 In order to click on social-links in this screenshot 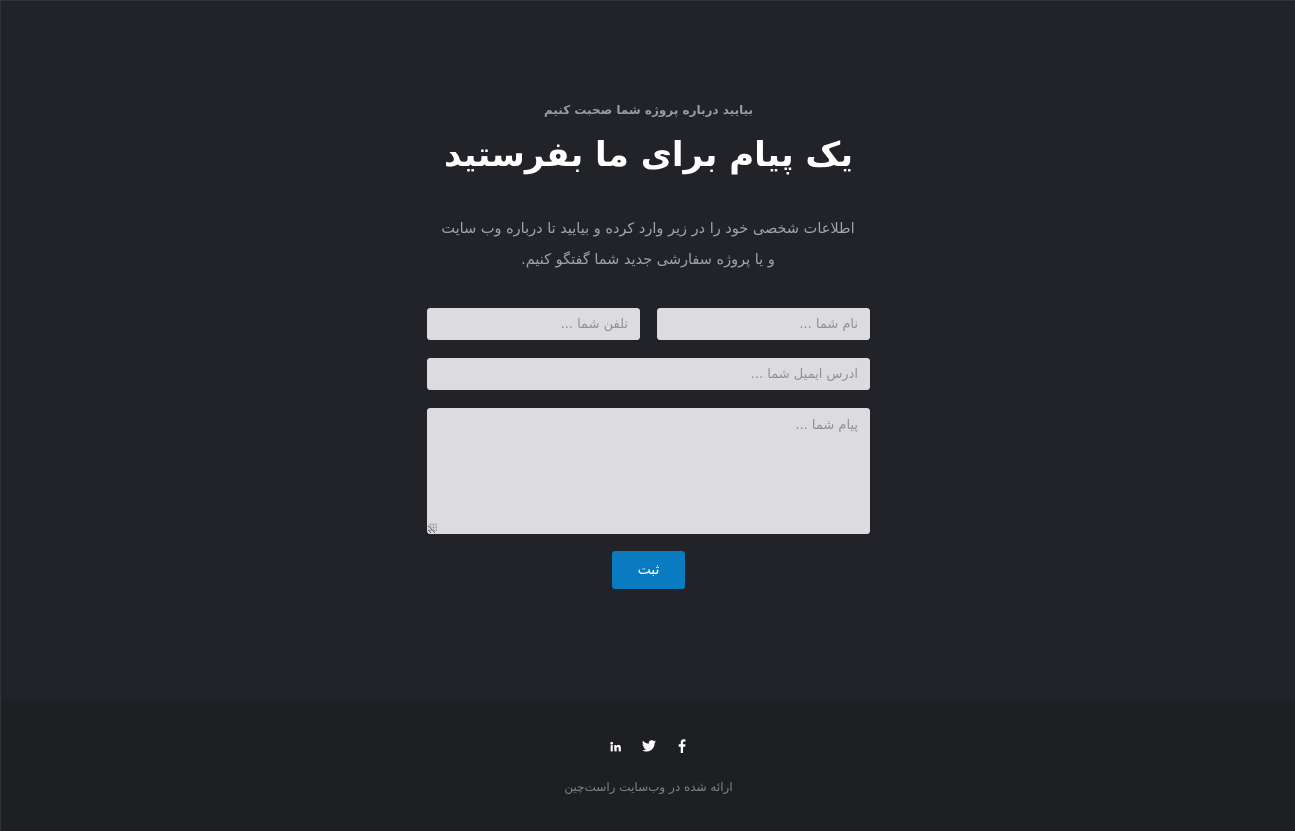, I will do `click(648, 746)`.